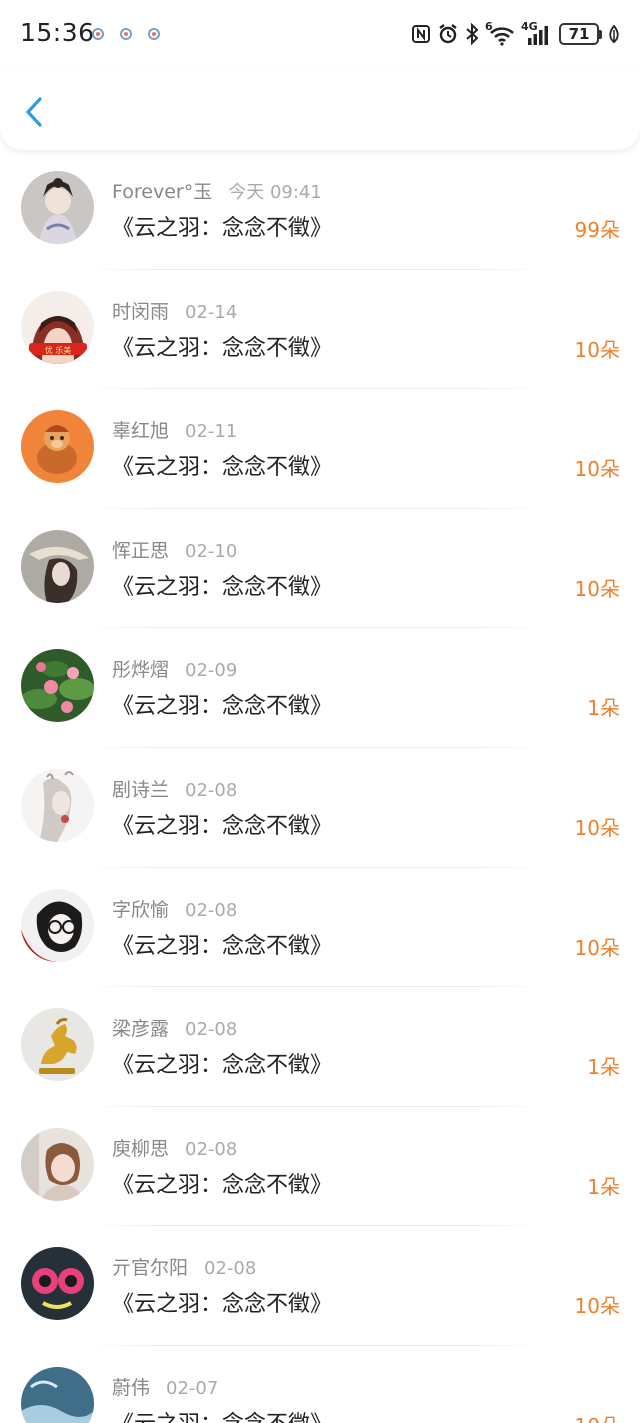 This screenshot has height=1423, width=640. What do you see at coordinates (515, 34) in the screenshot?
I see `system-icons: 6 4G 71` at bounding box center [515, 34].